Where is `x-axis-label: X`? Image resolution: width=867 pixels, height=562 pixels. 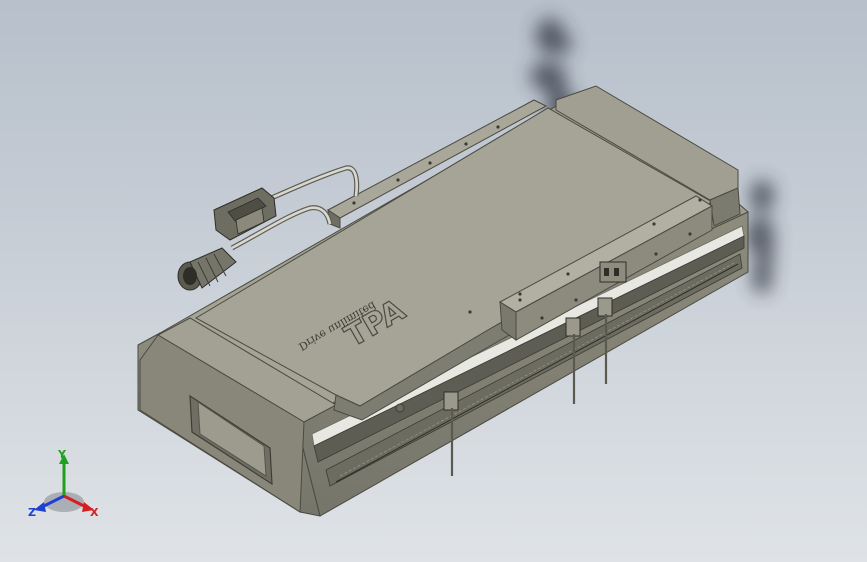
x-axis-label: X is located at coordinates (94, 512).